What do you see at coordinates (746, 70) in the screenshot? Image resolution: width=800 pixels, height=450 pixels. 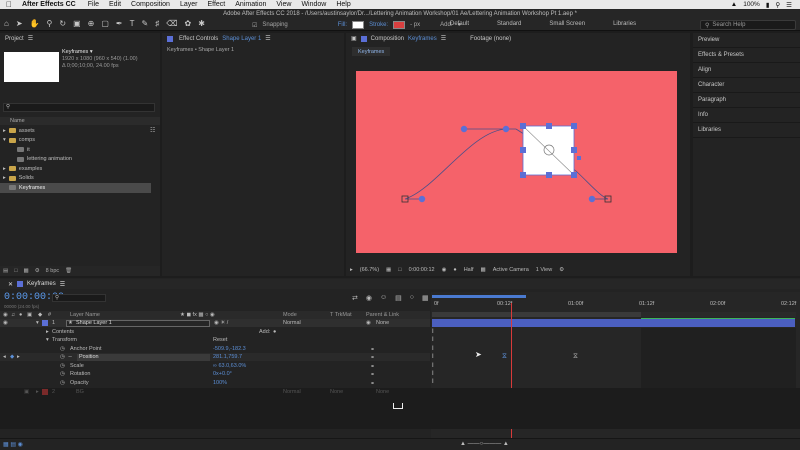 I see `panel-align: Align` at bounding box center [746, 70].